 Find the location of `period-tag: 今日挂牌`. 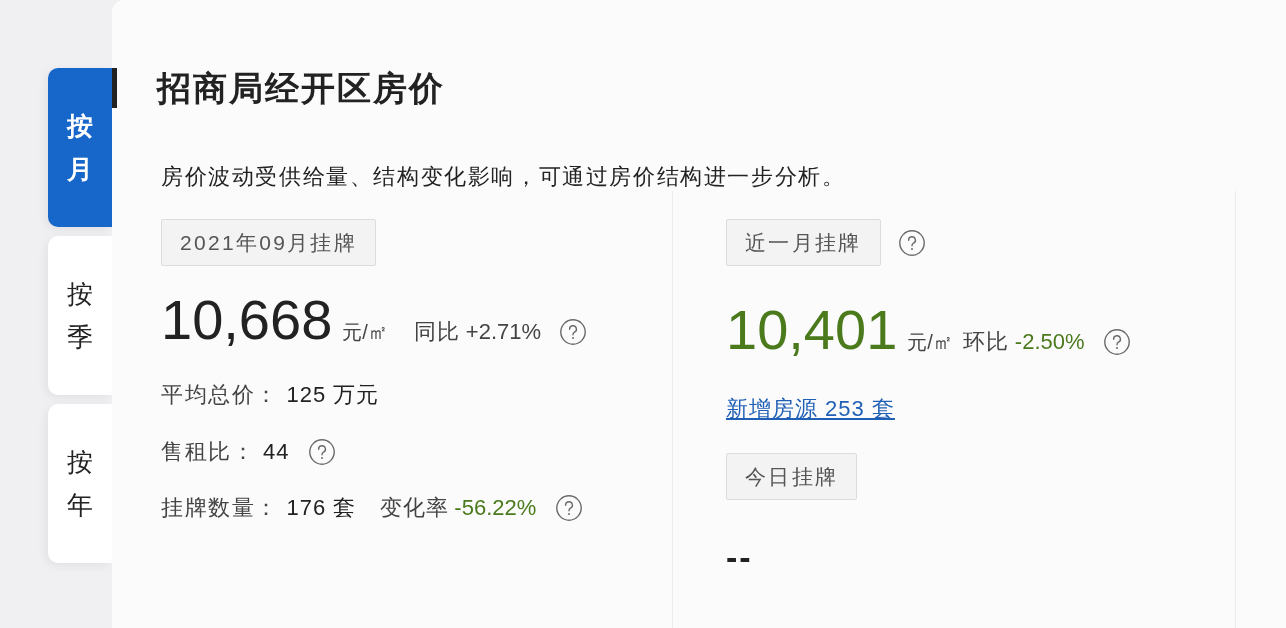

period-tag: 今日挂牌 is located at coordinates (792, 476).